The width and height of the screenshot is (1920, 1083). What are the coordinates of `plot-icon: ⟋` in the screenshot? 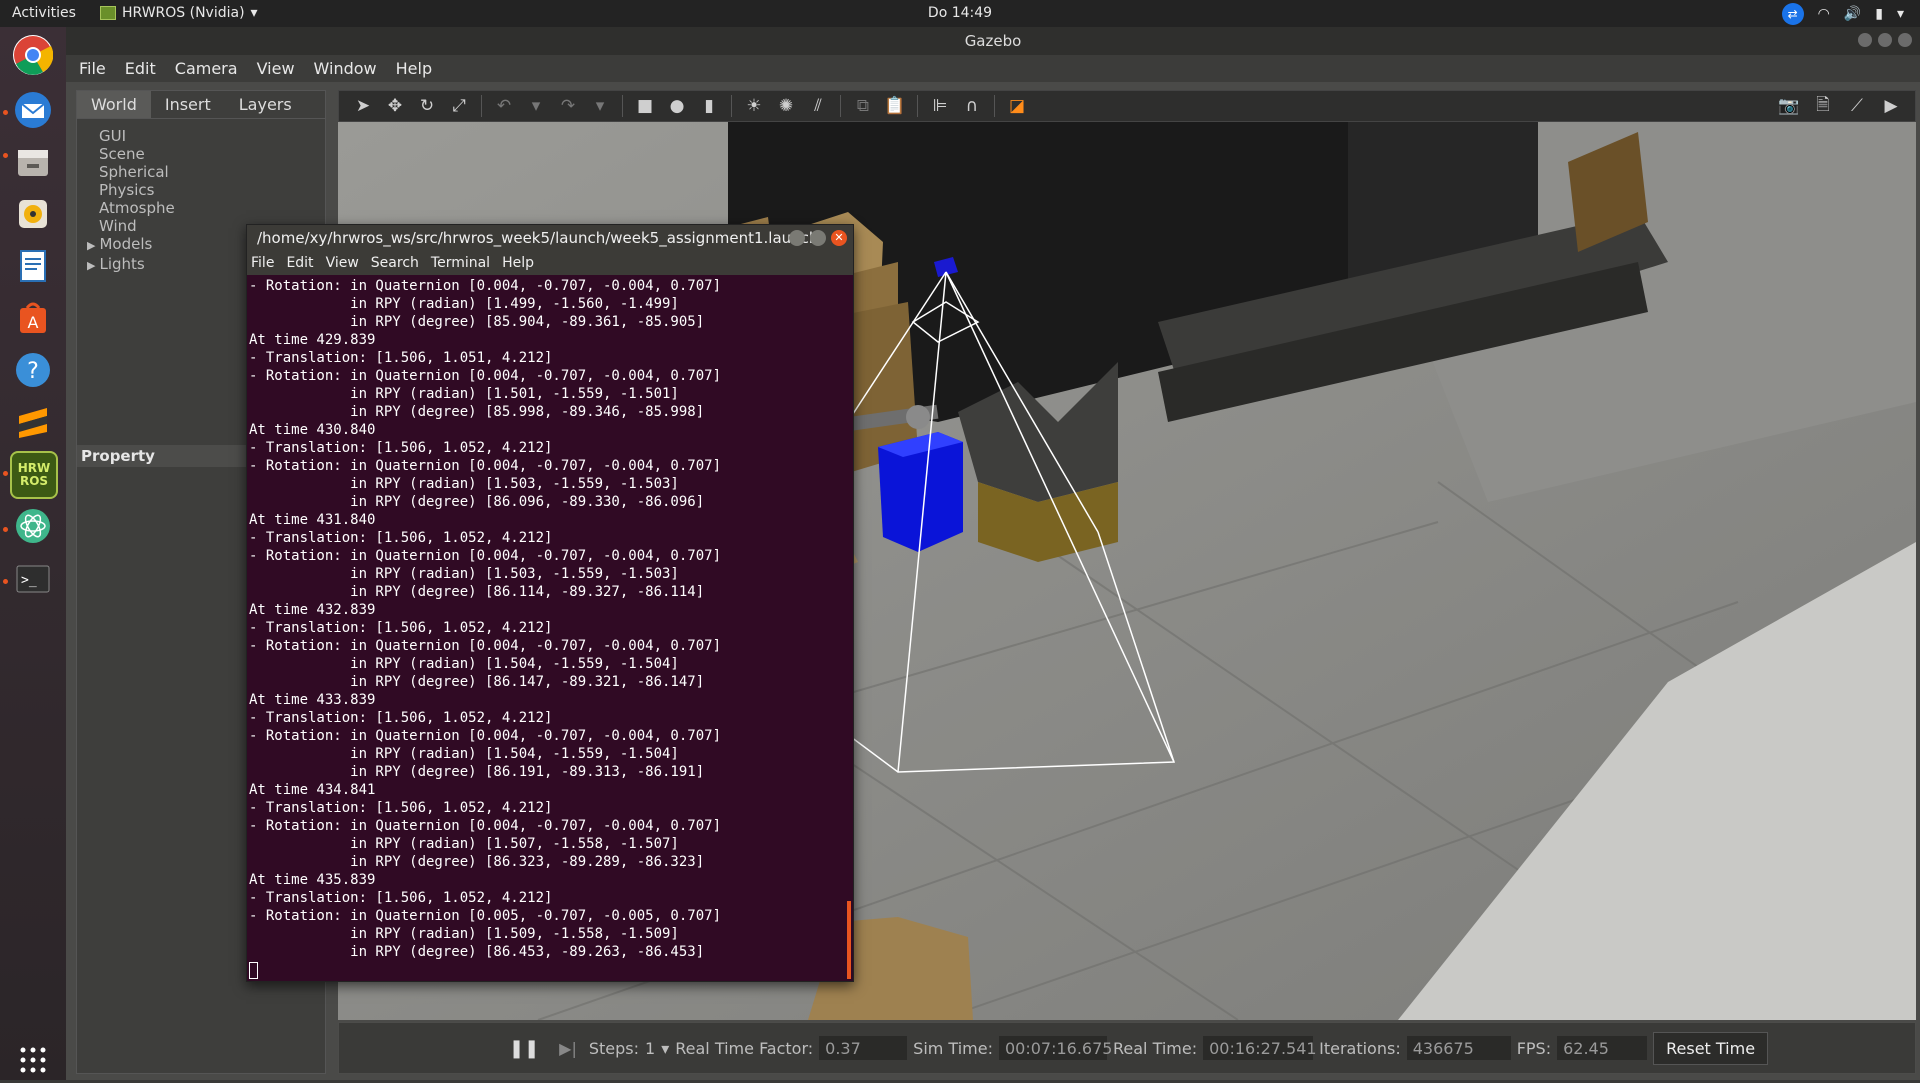 It's located at (1857, 106).